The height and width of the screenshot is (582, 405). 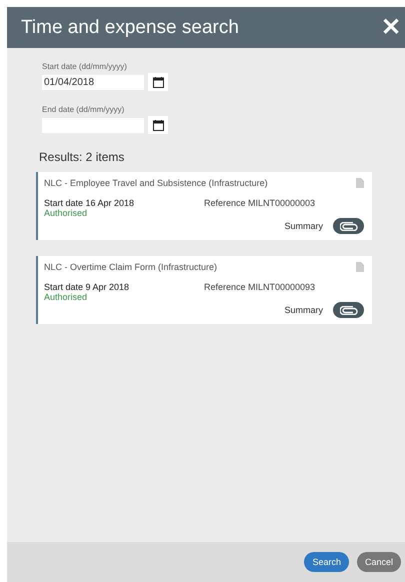 I want to click on start-date: Start date 9 Apr 2018, so click(x=87, y=287).